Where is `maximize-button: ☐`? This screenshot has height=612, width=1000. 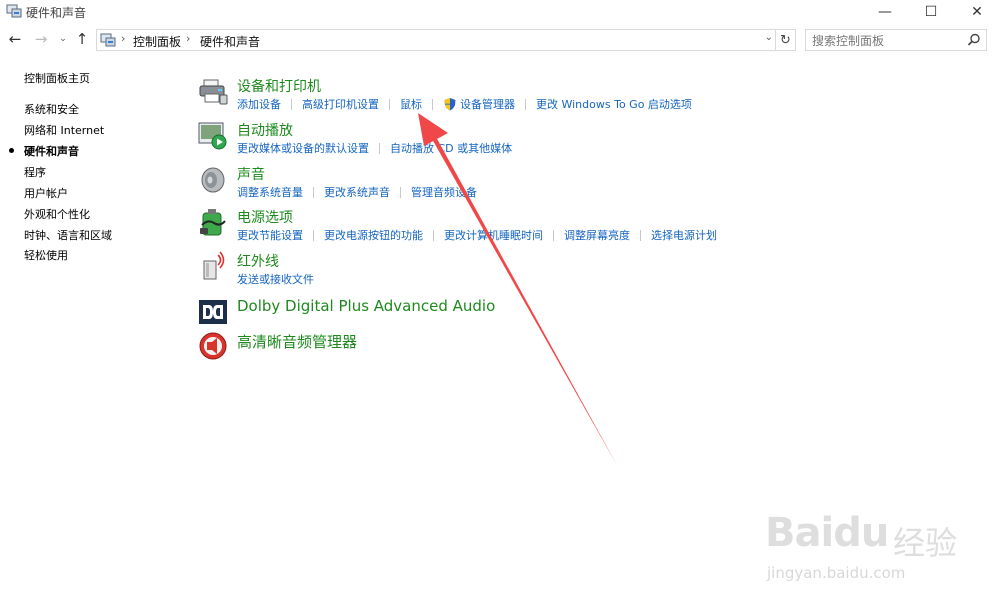 maximize-button: ☐ is located at coordinates (931, 12).